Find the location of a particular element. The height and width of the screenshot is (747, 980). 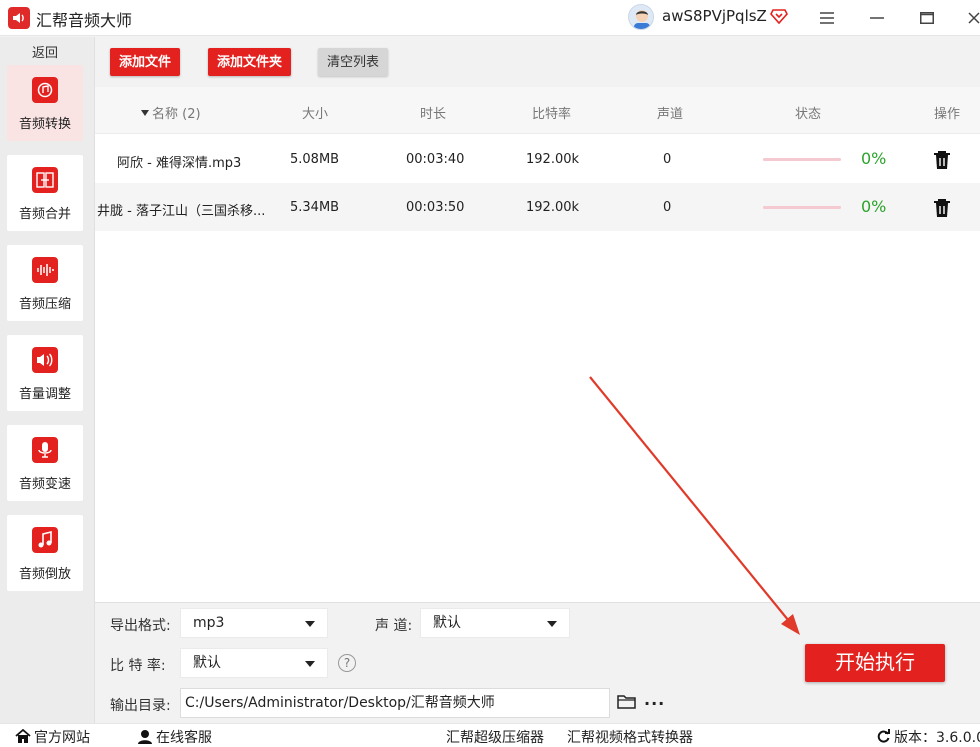

sidebar-item-audio-convert: 音频转换 is located at coordinates (45, 103).